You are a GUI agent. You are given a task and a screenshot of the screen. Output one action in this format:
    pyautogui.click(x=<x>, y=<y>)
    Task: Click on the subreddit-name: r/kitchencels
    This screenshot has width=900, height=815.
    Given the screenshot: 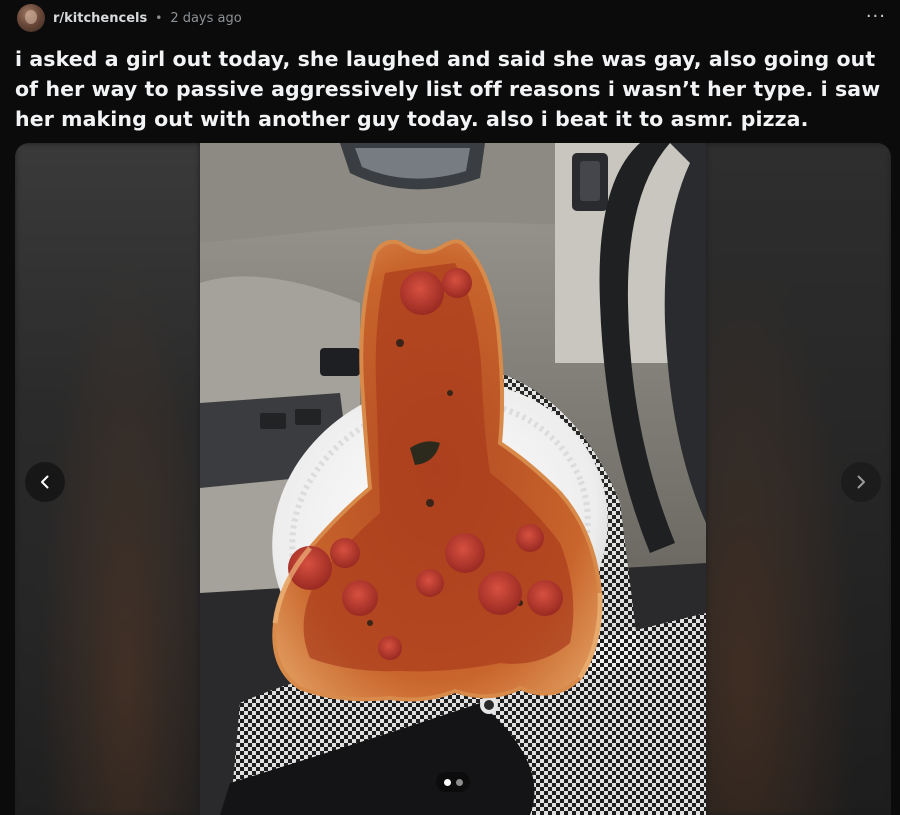 What is the action you would take?
    pyautogui.click(x=100, y=18)
    